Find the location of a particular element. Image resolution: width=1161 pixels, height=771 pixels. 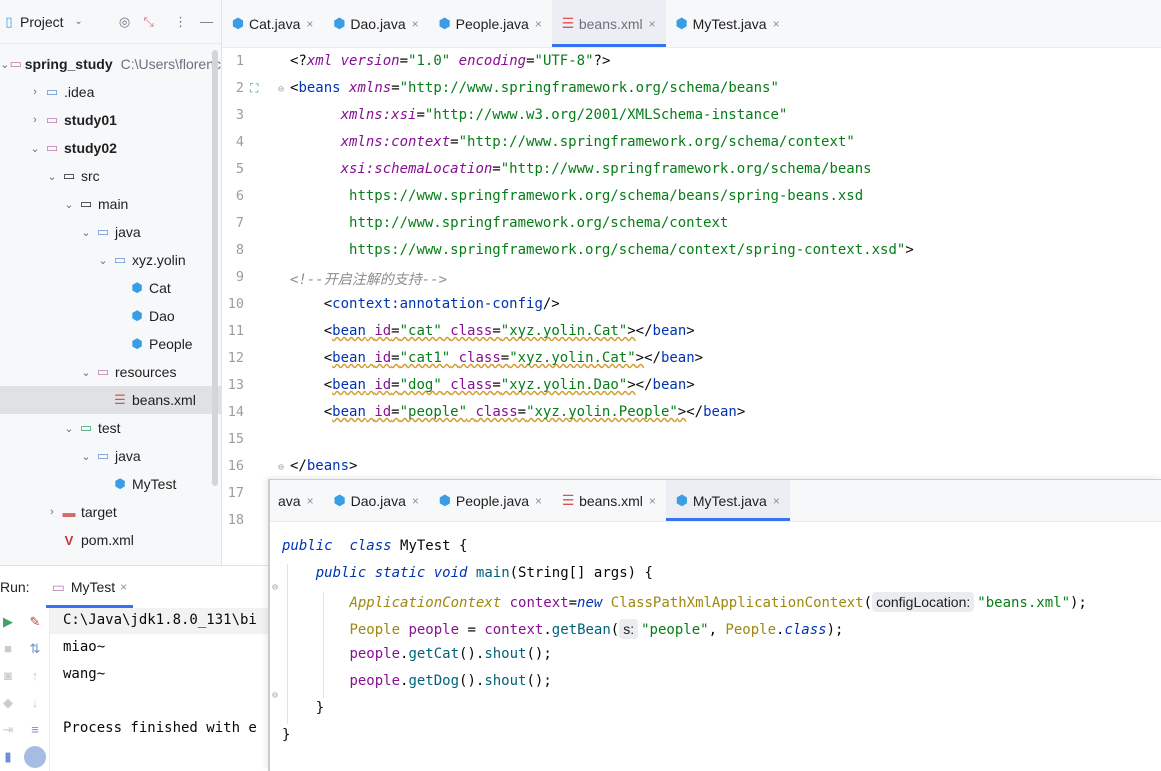

stop-icon: ■ is located at coordinates (8, 648).